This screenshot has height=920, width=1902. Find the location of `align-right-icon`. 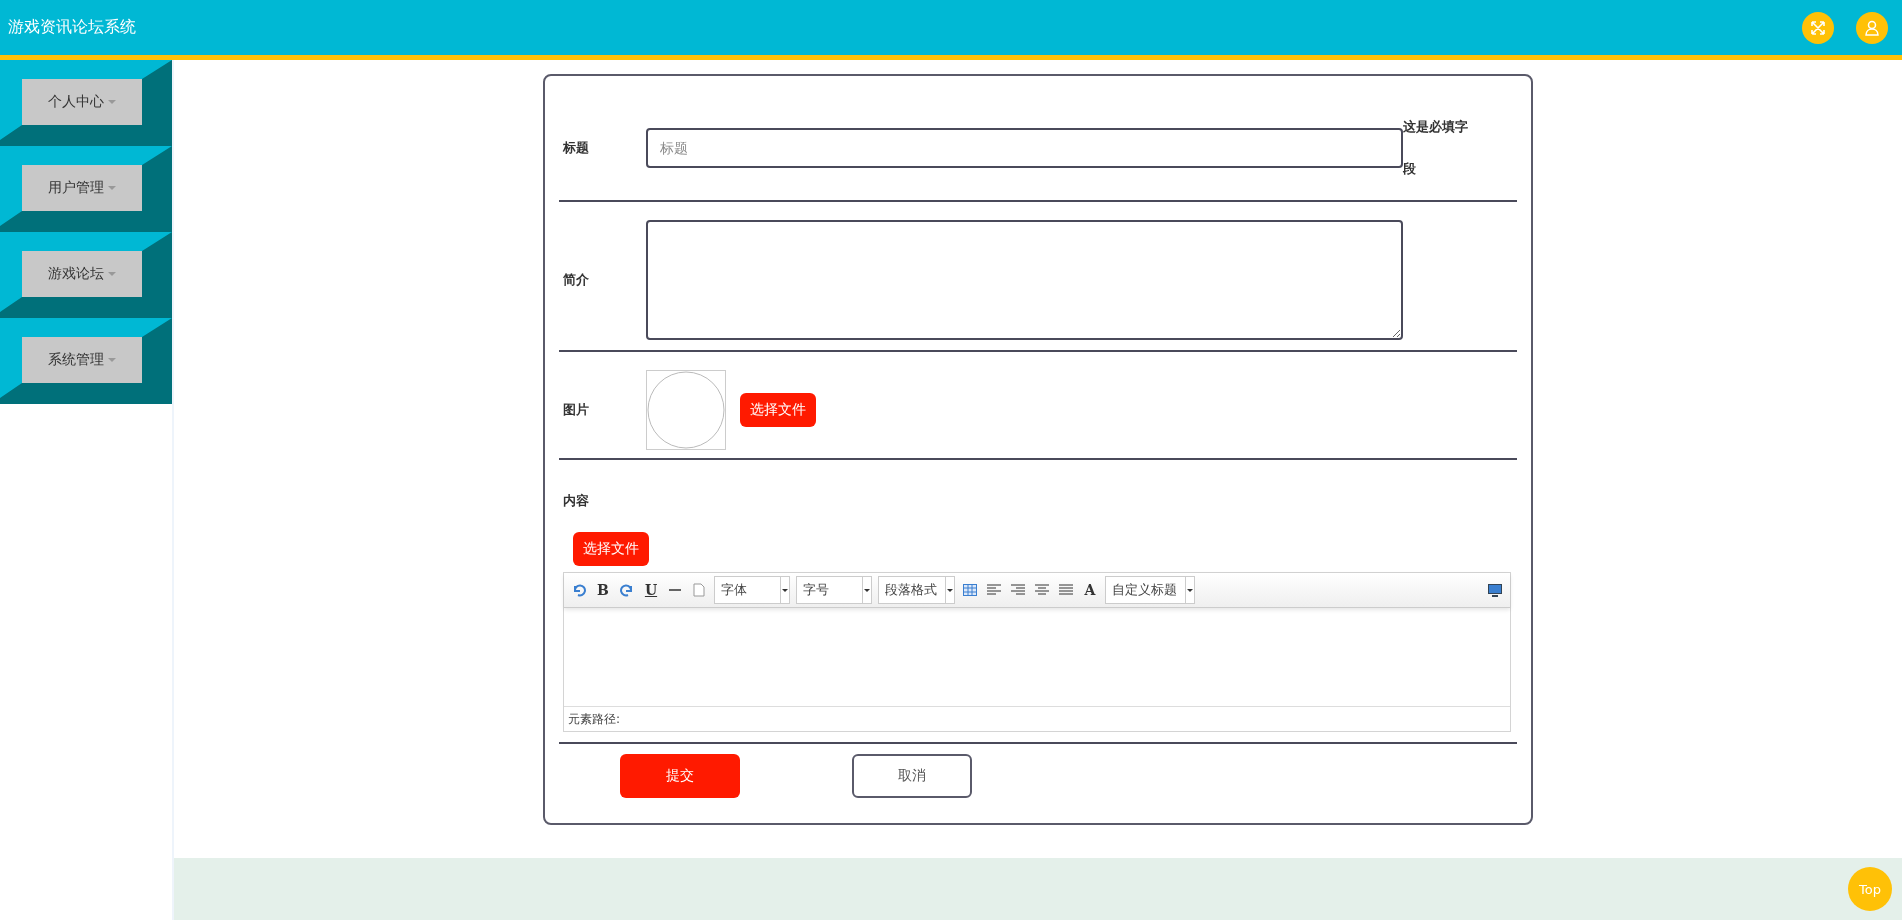

align-right-icon is located at coordinates (1018, 590).